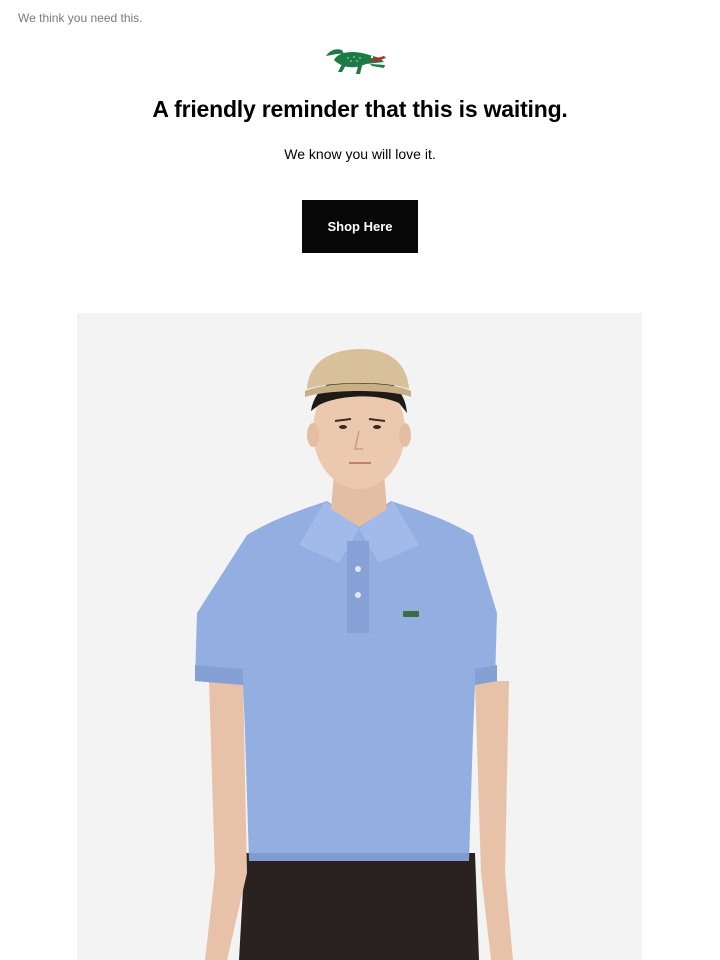 The height and width of the screenshot is (960, 720). I want to click on shop-here-button: Shop Here, so click(360, 226).